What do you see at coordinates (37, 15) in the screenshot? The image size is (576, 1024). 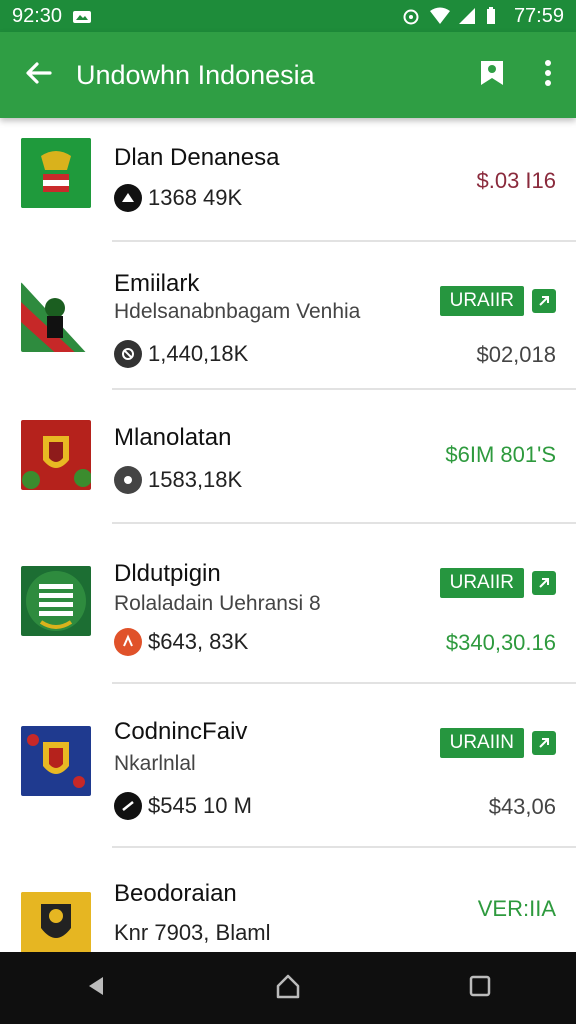 I see `status-time-left: 92:30` at bounding box center [37, 15].